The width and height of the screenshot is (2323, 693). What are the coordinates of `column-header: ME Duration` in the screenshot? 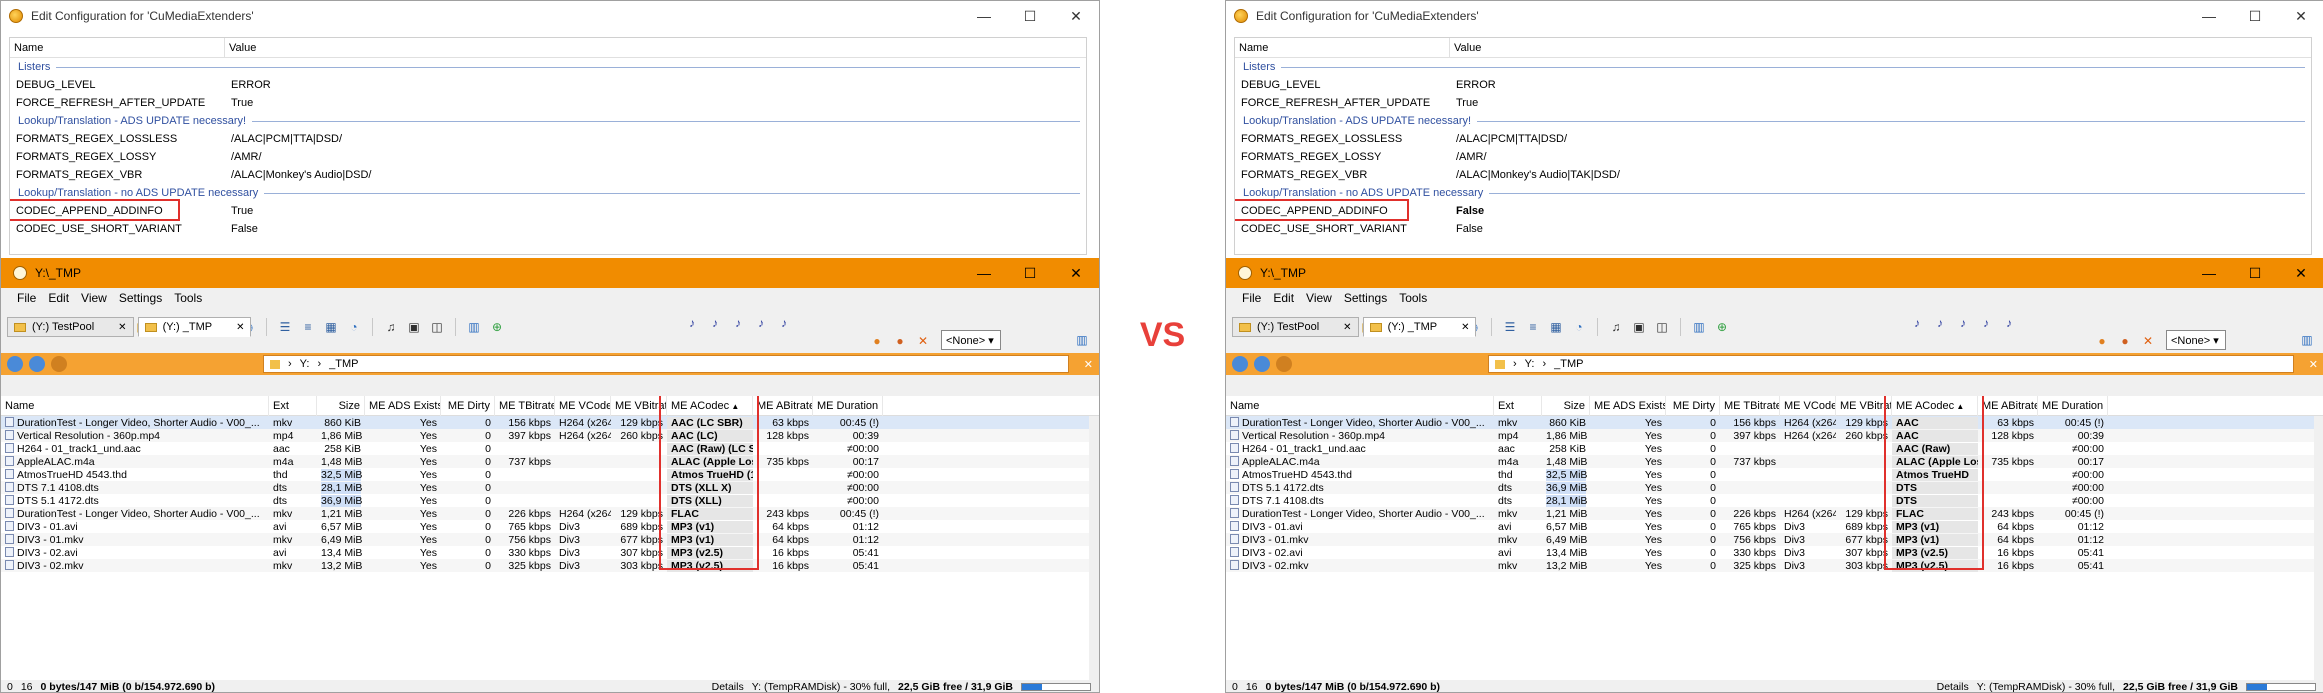 It's located at (848, 406).